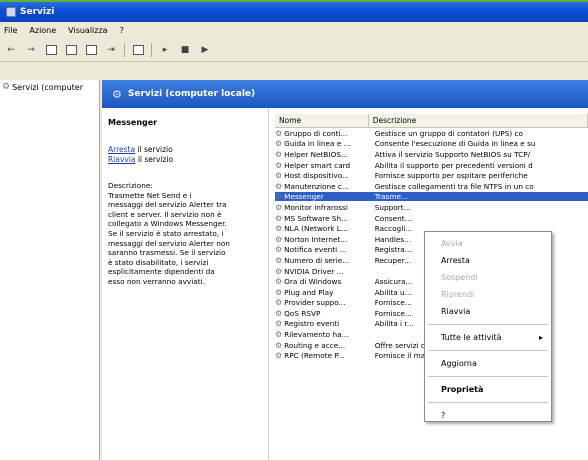  Describe the element at coordinates (185, 160) in the screenshot. I see `restart-service-line: Riavvia il servizio` at that location.